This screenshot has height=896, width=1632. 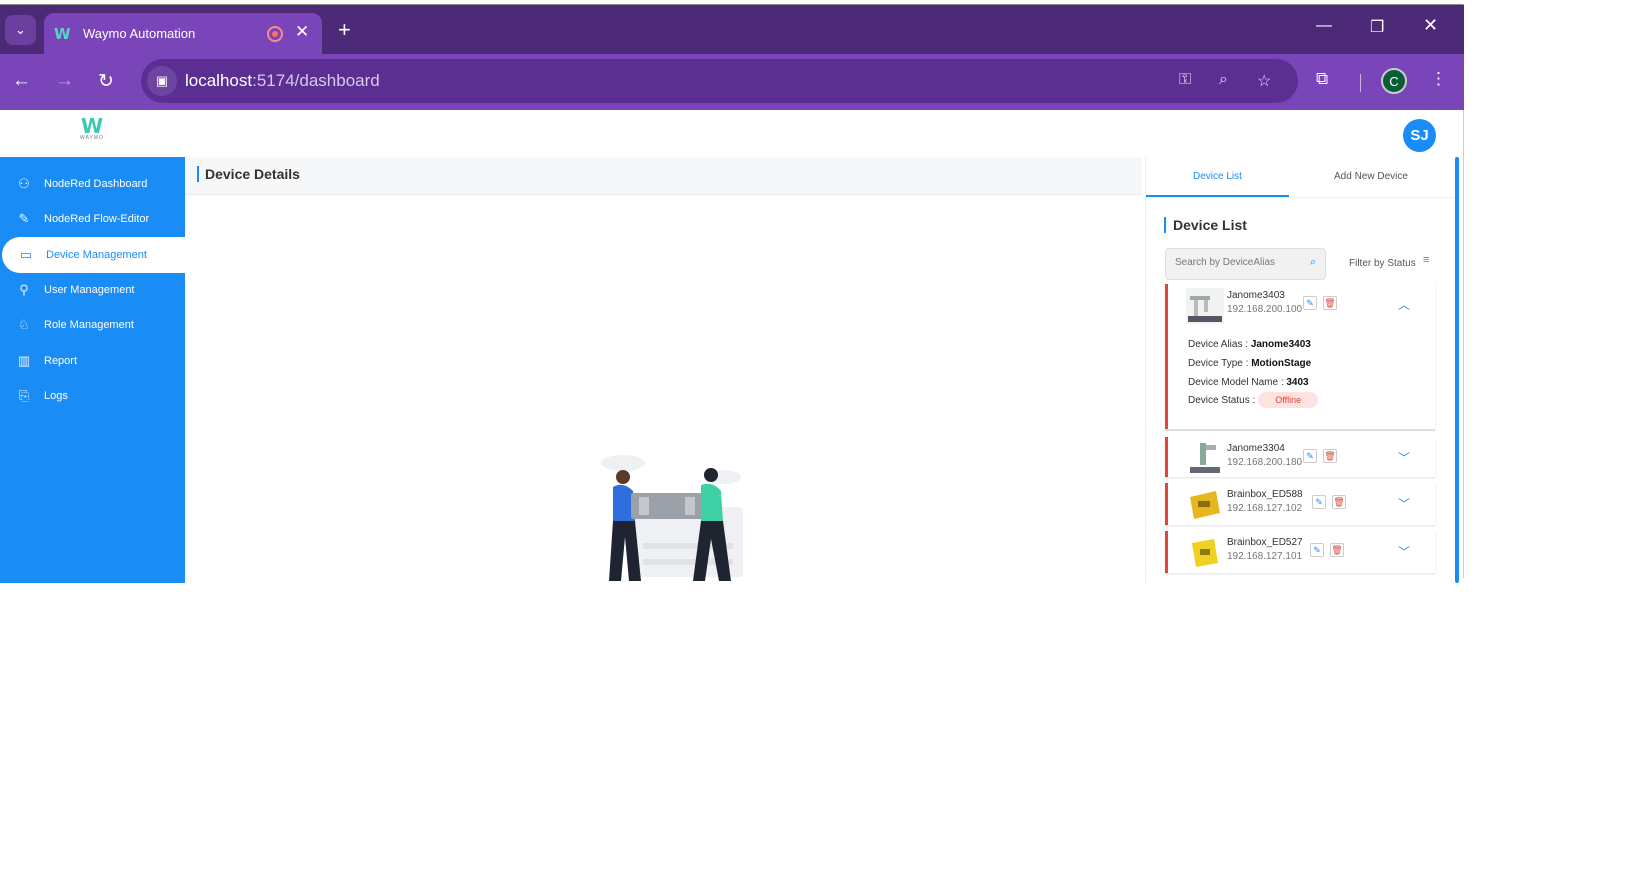 I want to click on device-ip: 192.168.200.100, so click(x=1265, y=309).